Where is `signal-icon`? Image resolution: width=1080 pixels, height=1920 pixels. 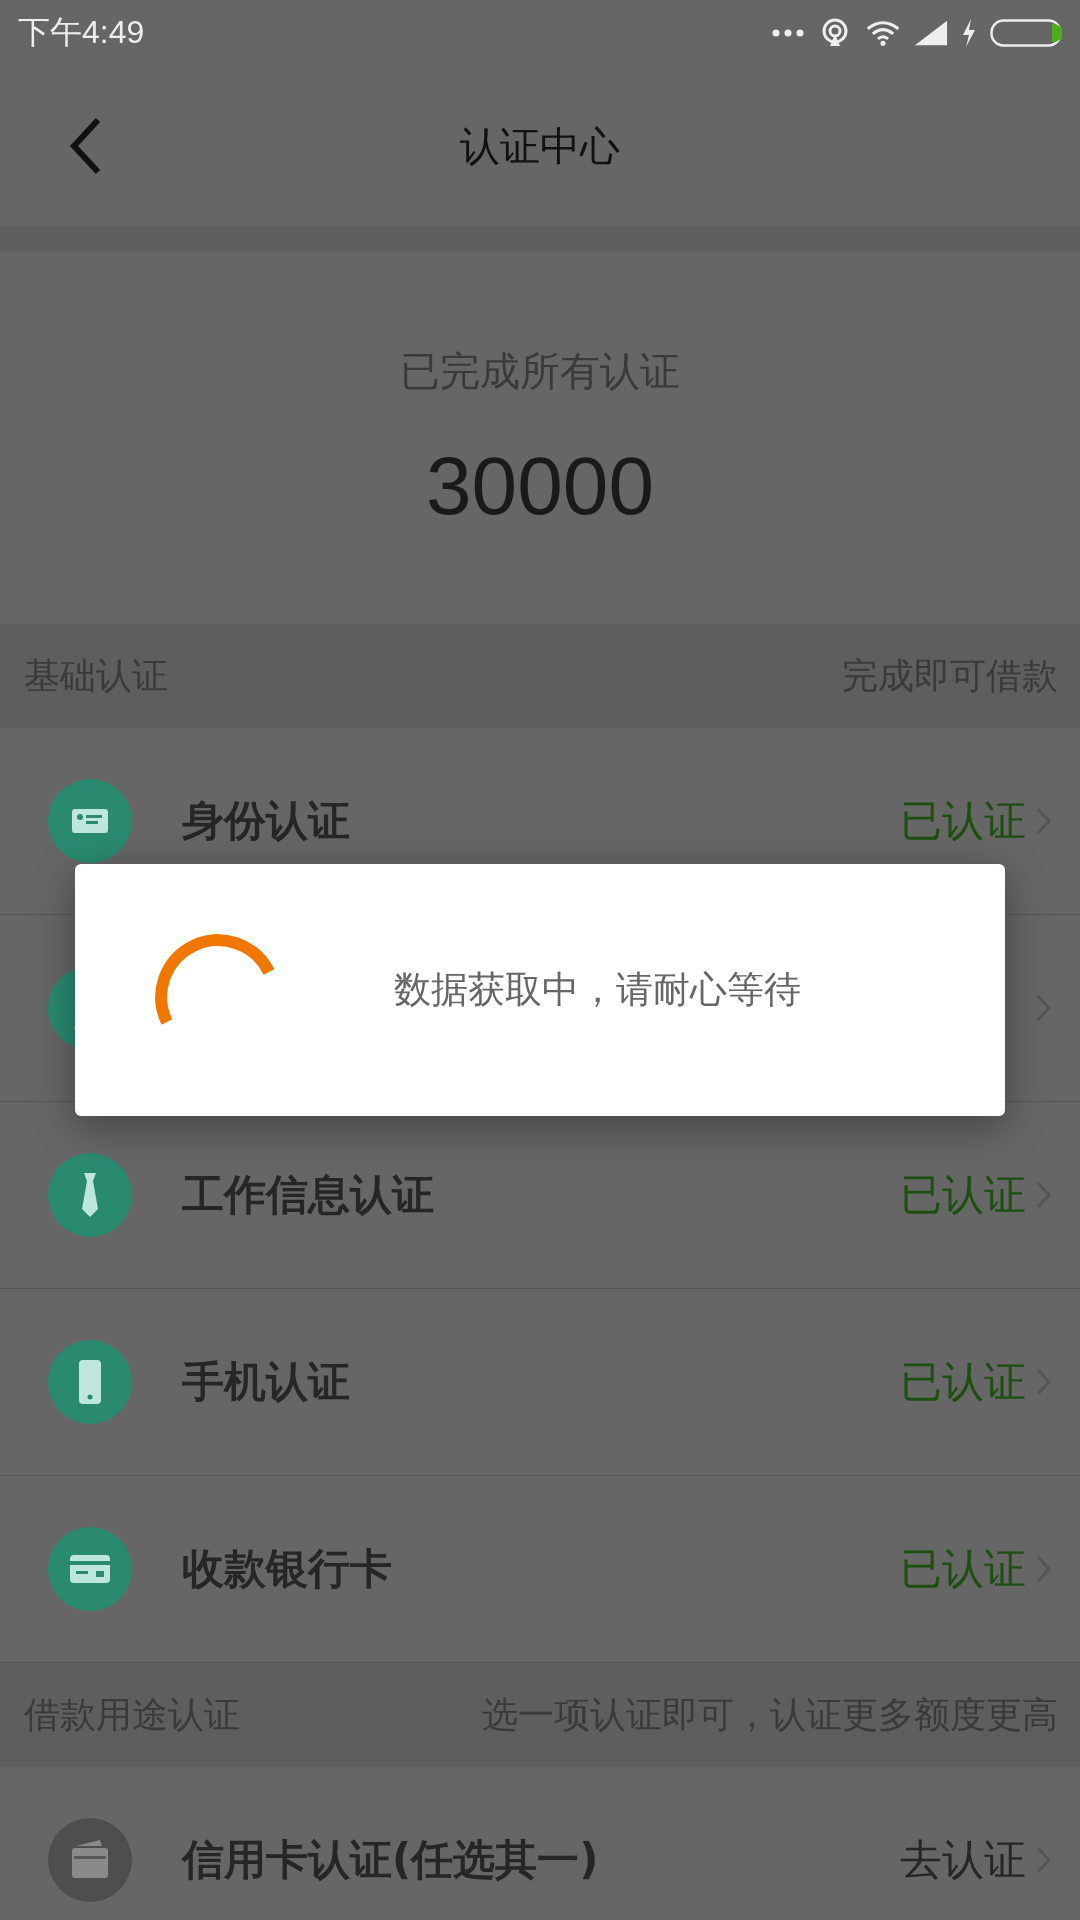
signal-icon is located at coordinates (931, 33).